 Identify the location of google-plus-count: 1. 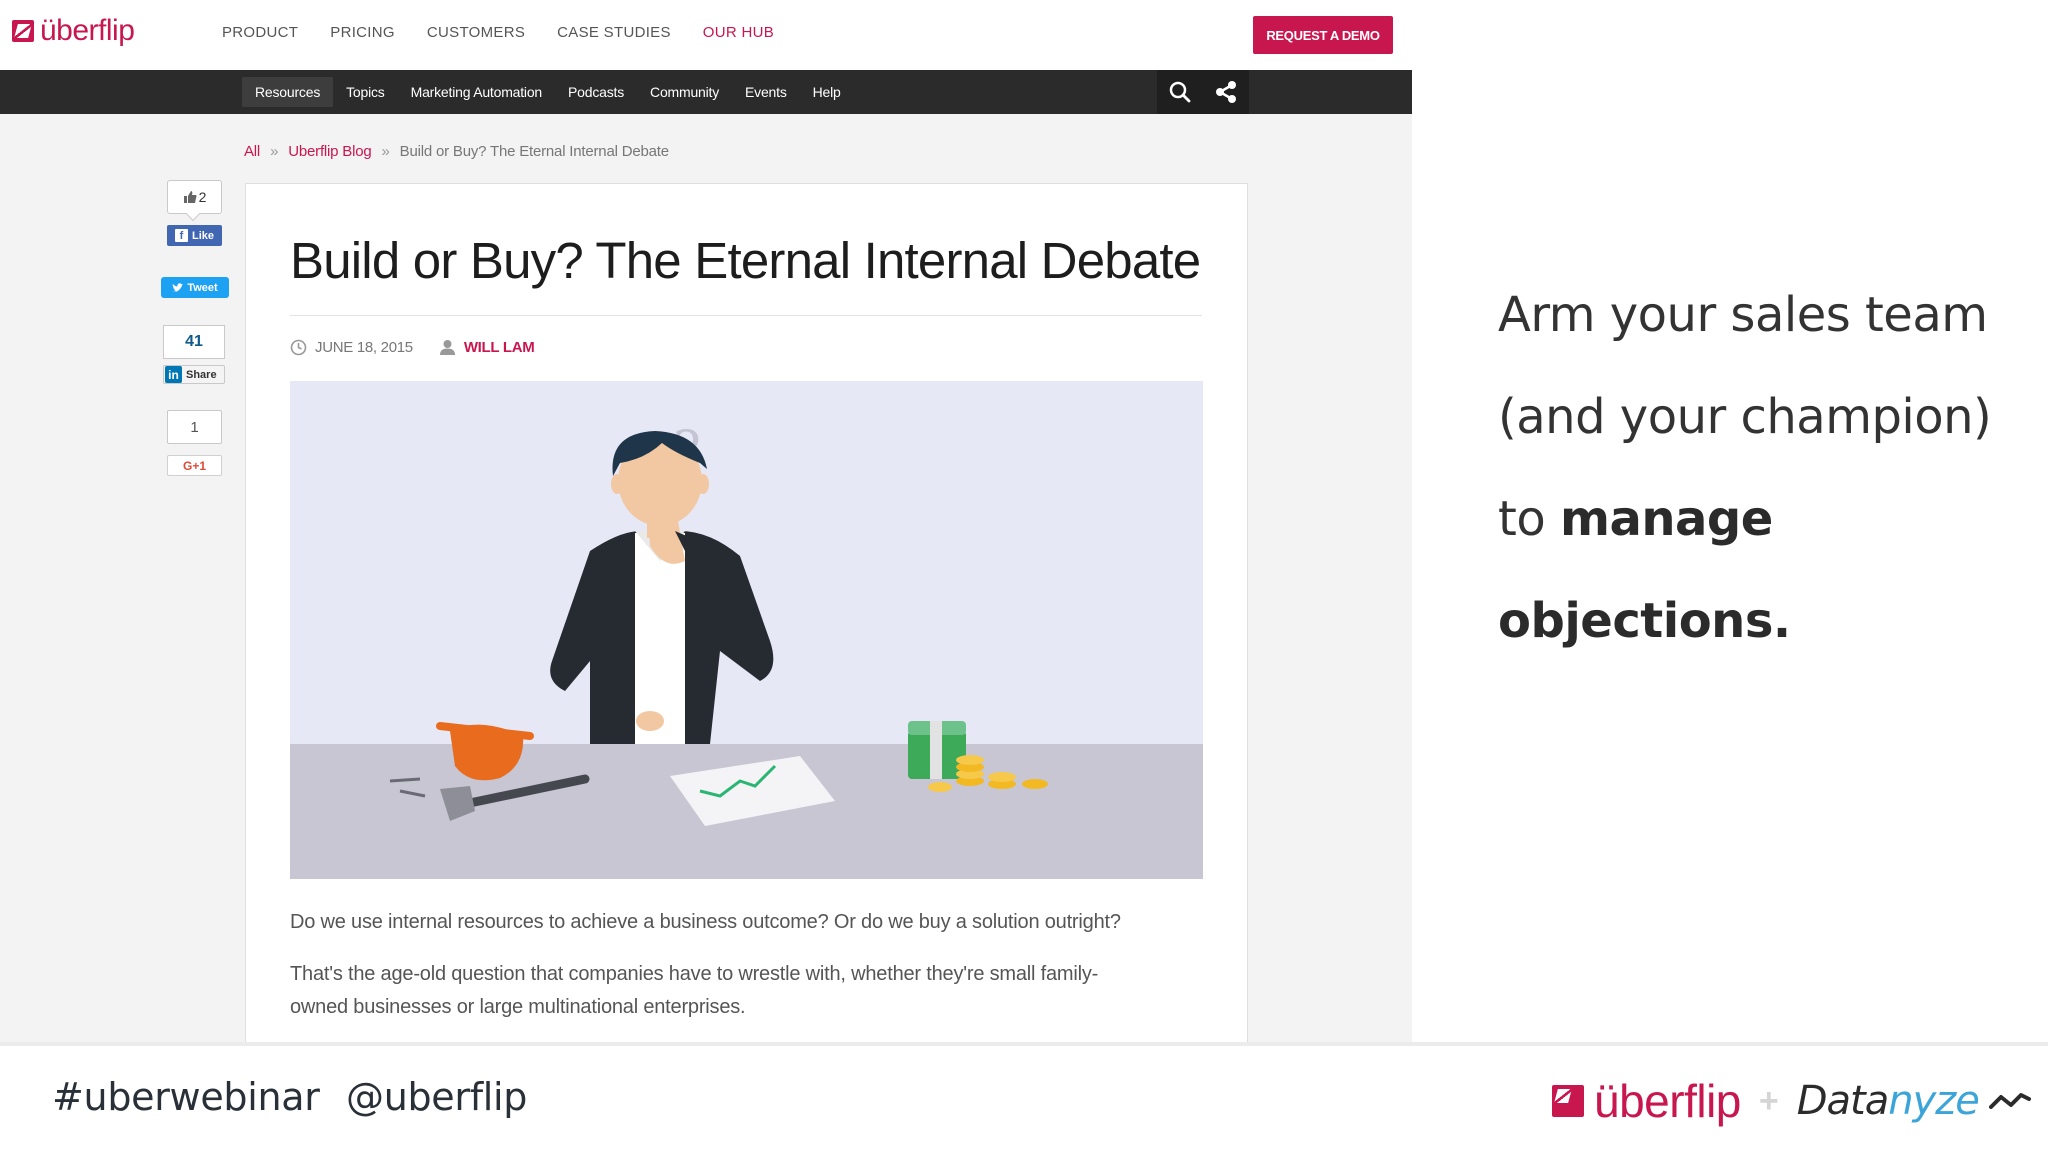
(194, 427).